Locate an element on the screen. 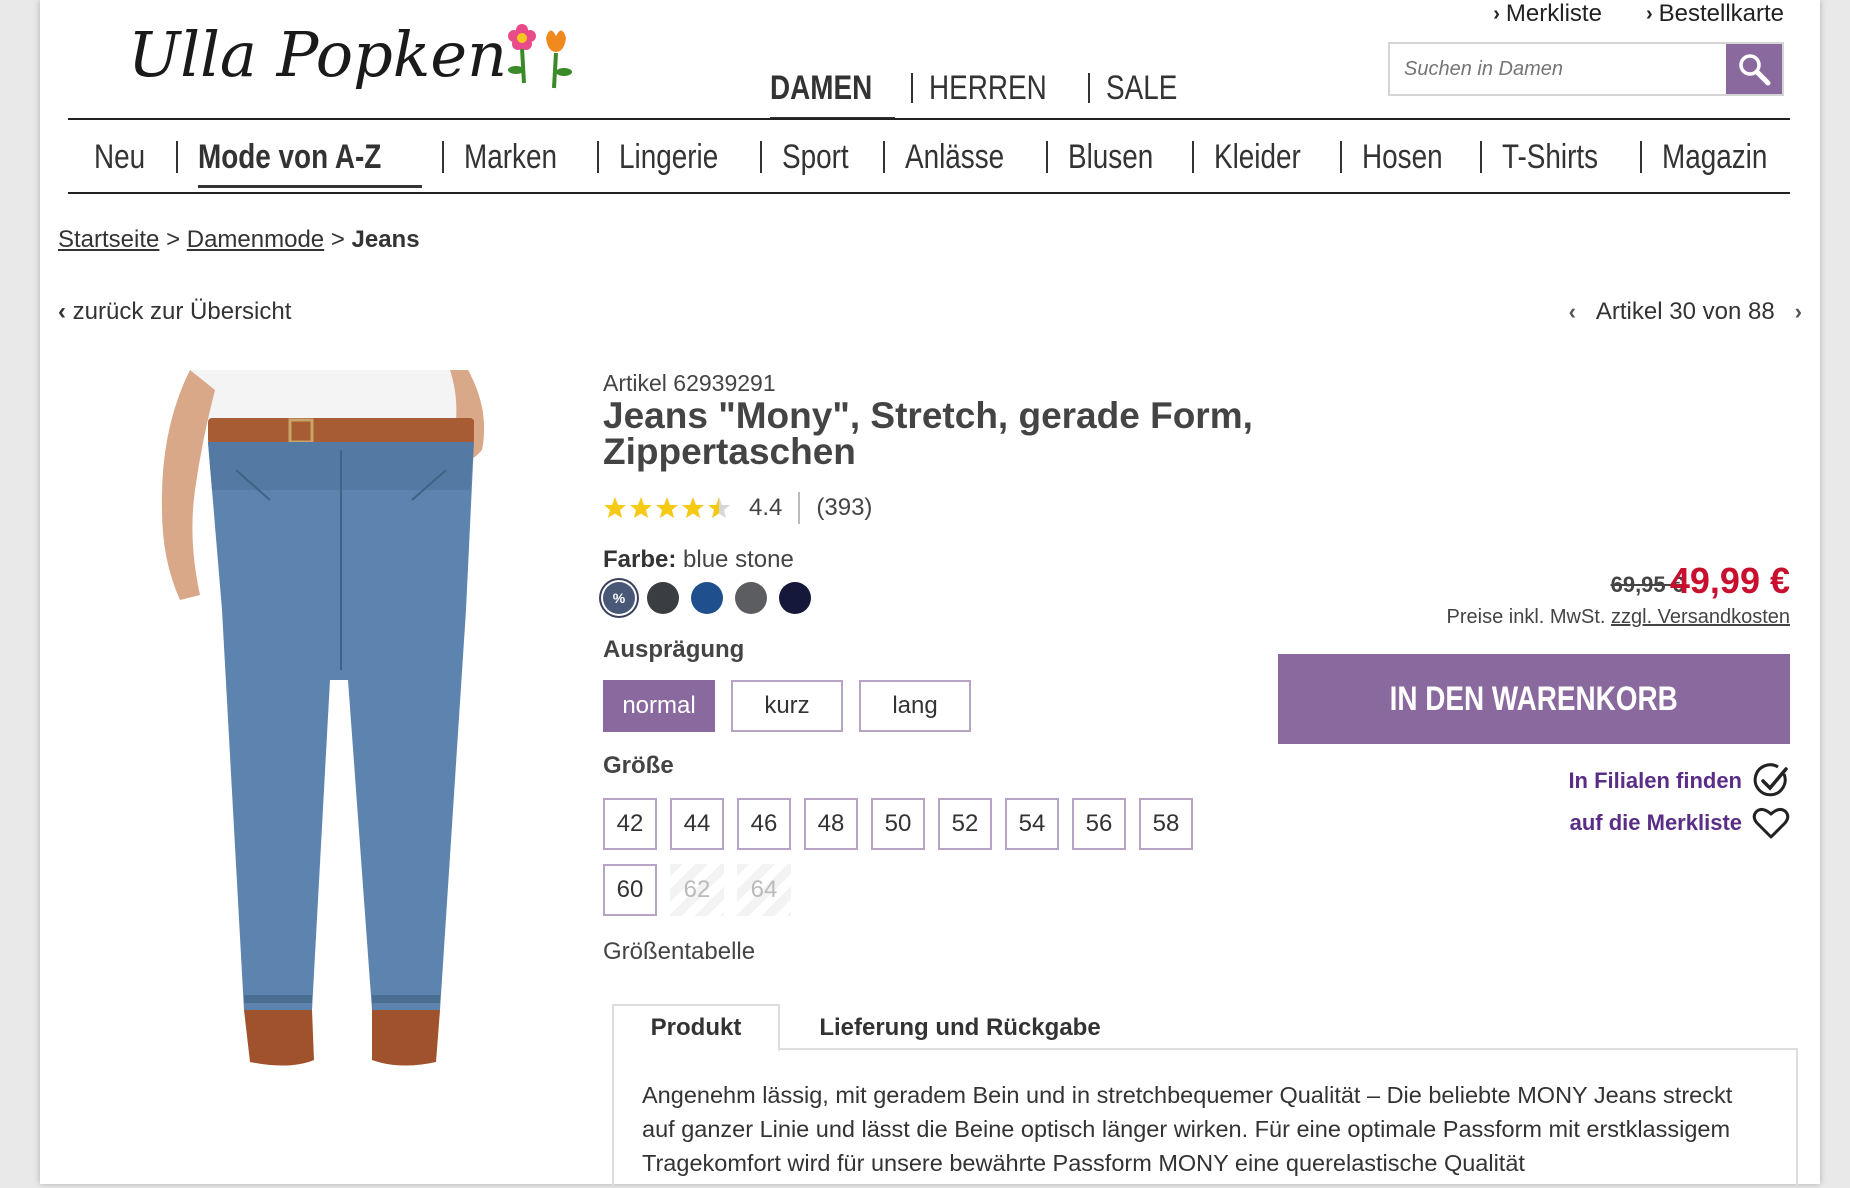 The width and height of the screenshot is (1850, 1188). variant-kurz: kurz is located at coordinates (787, 706).